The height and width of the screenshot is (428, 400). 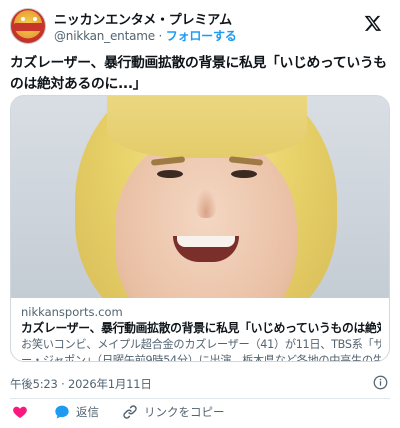 What do you see at coordinates (373, 23) in the screenshot?
I see `x-logo-icon` at bounding box center [373, 23].